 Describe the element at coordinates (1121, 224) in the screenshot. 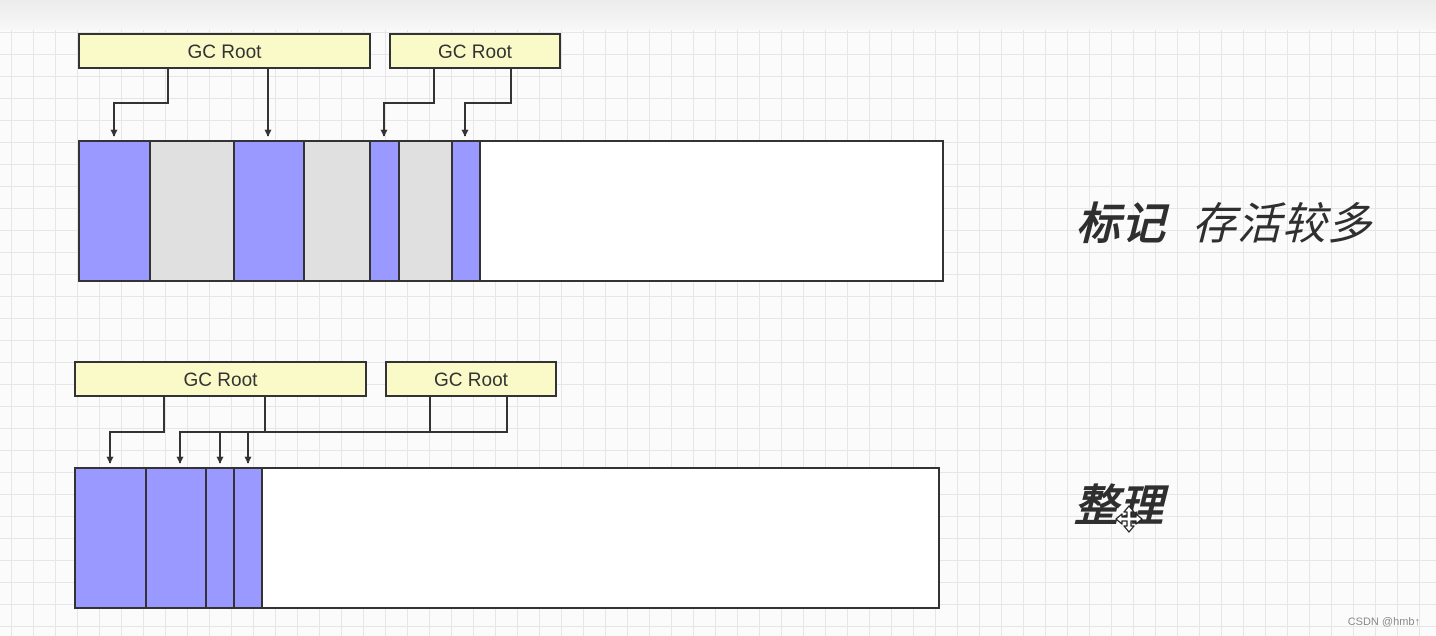

I see `mark-caption-bold: 标记` at that location.